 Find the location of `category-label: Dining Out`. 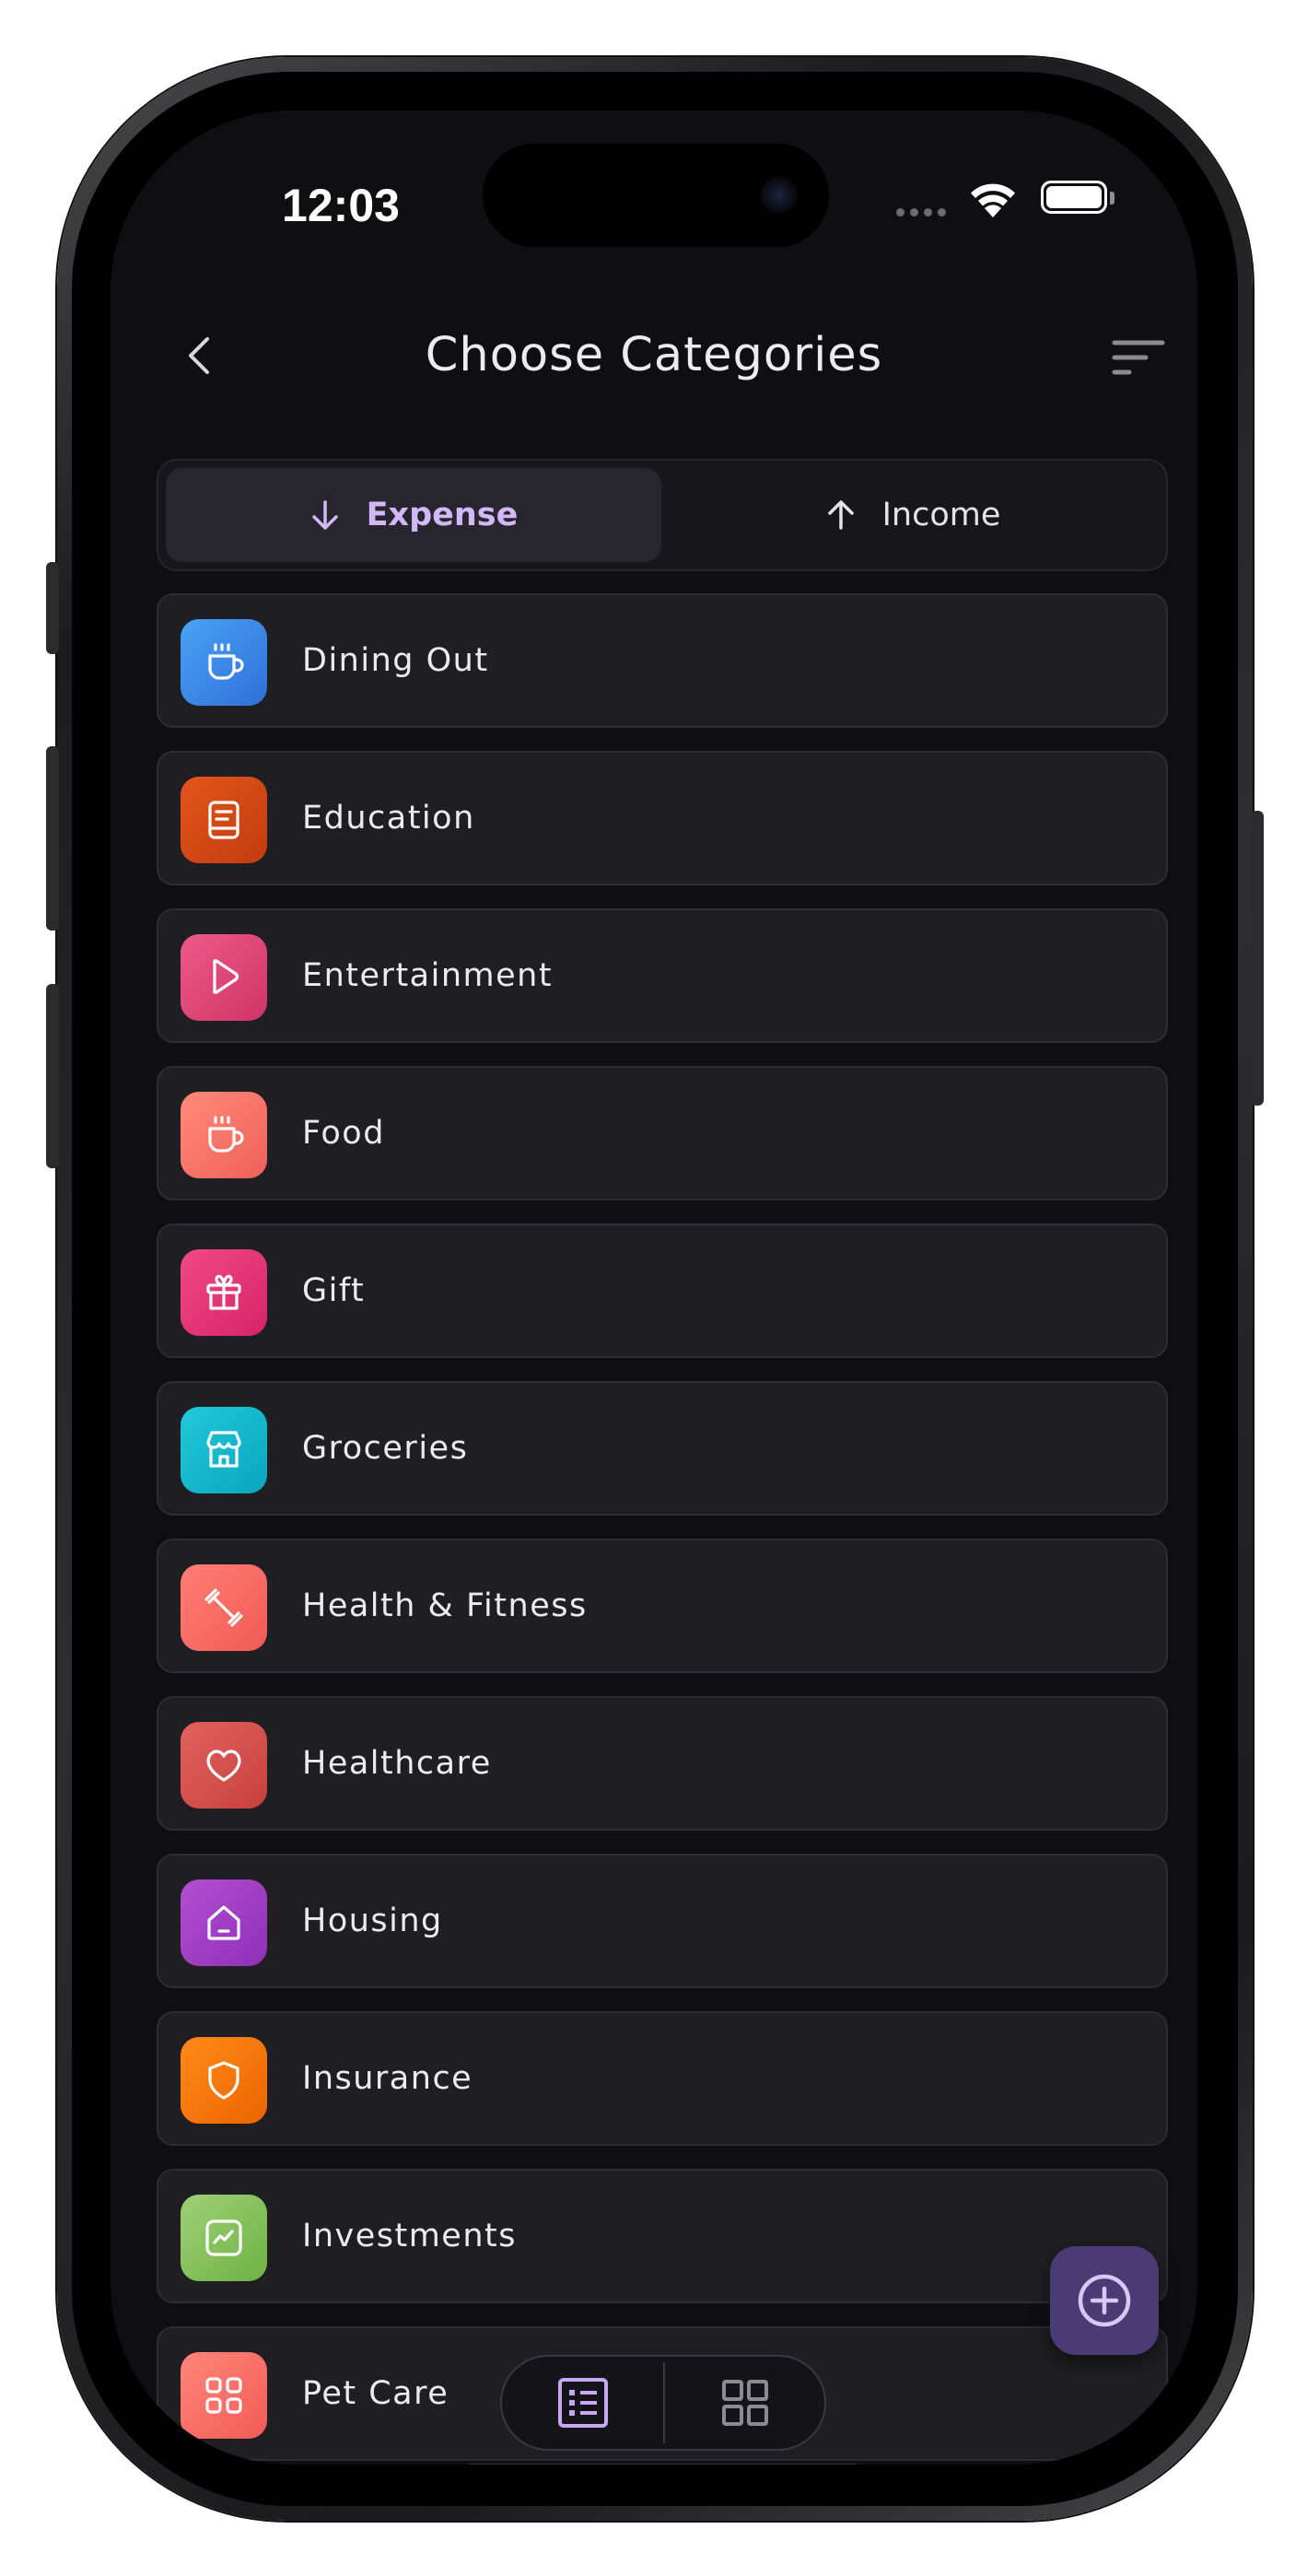

category-label: Dining Out is located at coordinates (396, 660).